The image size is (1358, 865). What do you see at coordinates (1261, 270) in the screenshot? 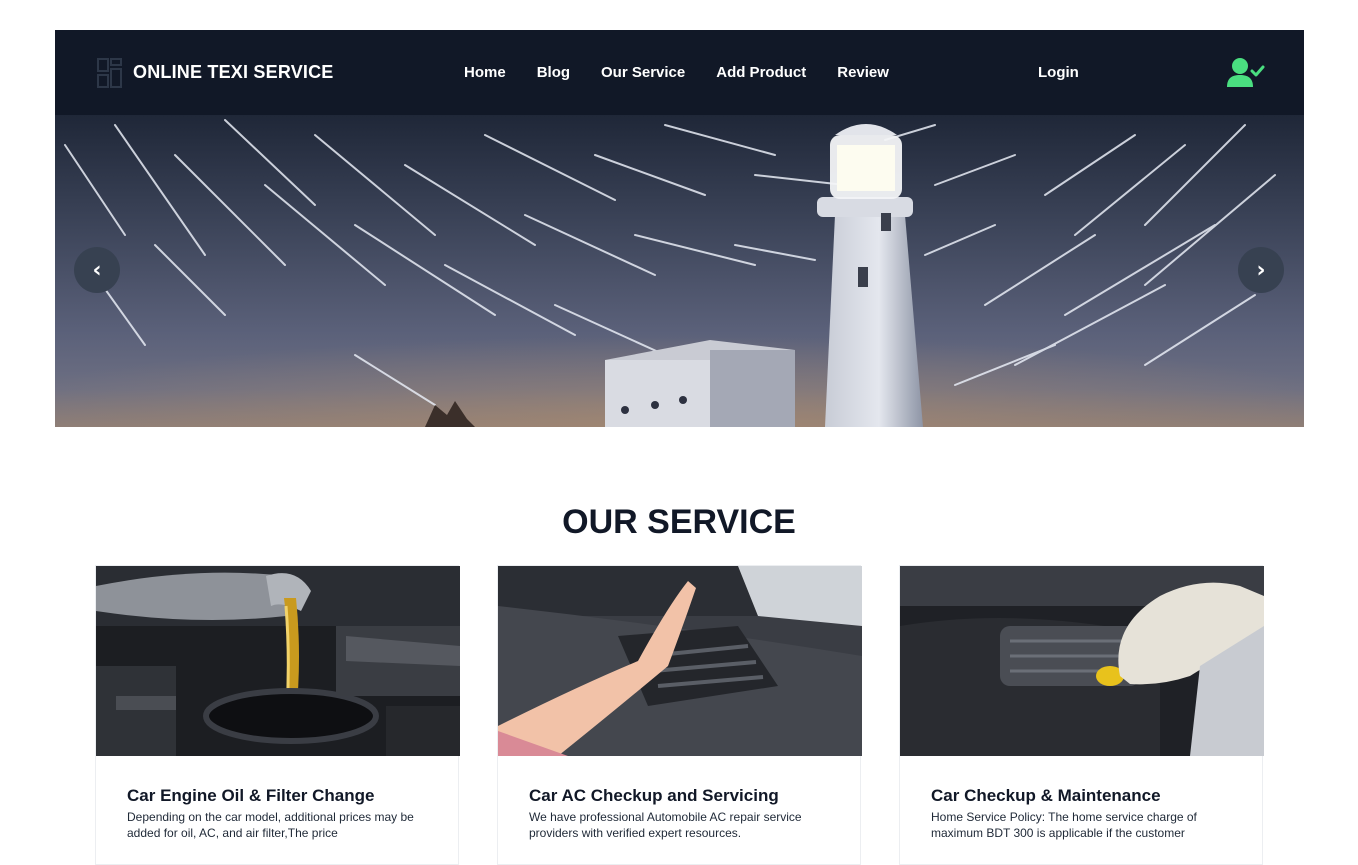
I see `carousel-next-button: ›` at bounding box center [1261, 270].